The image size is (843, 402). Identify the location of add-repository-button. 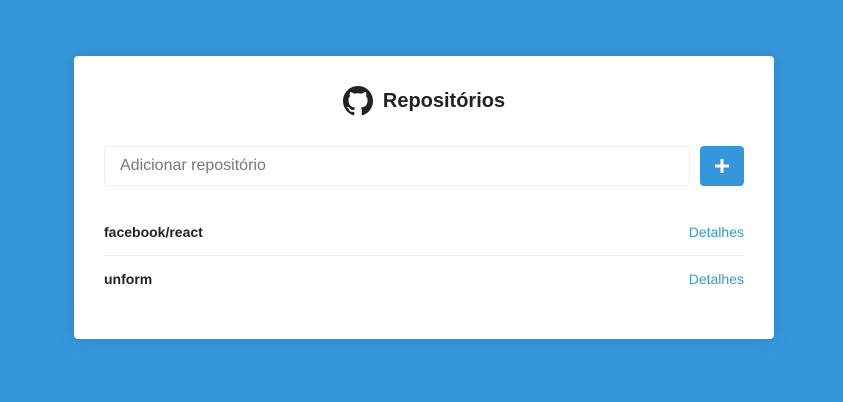
(722, 166).